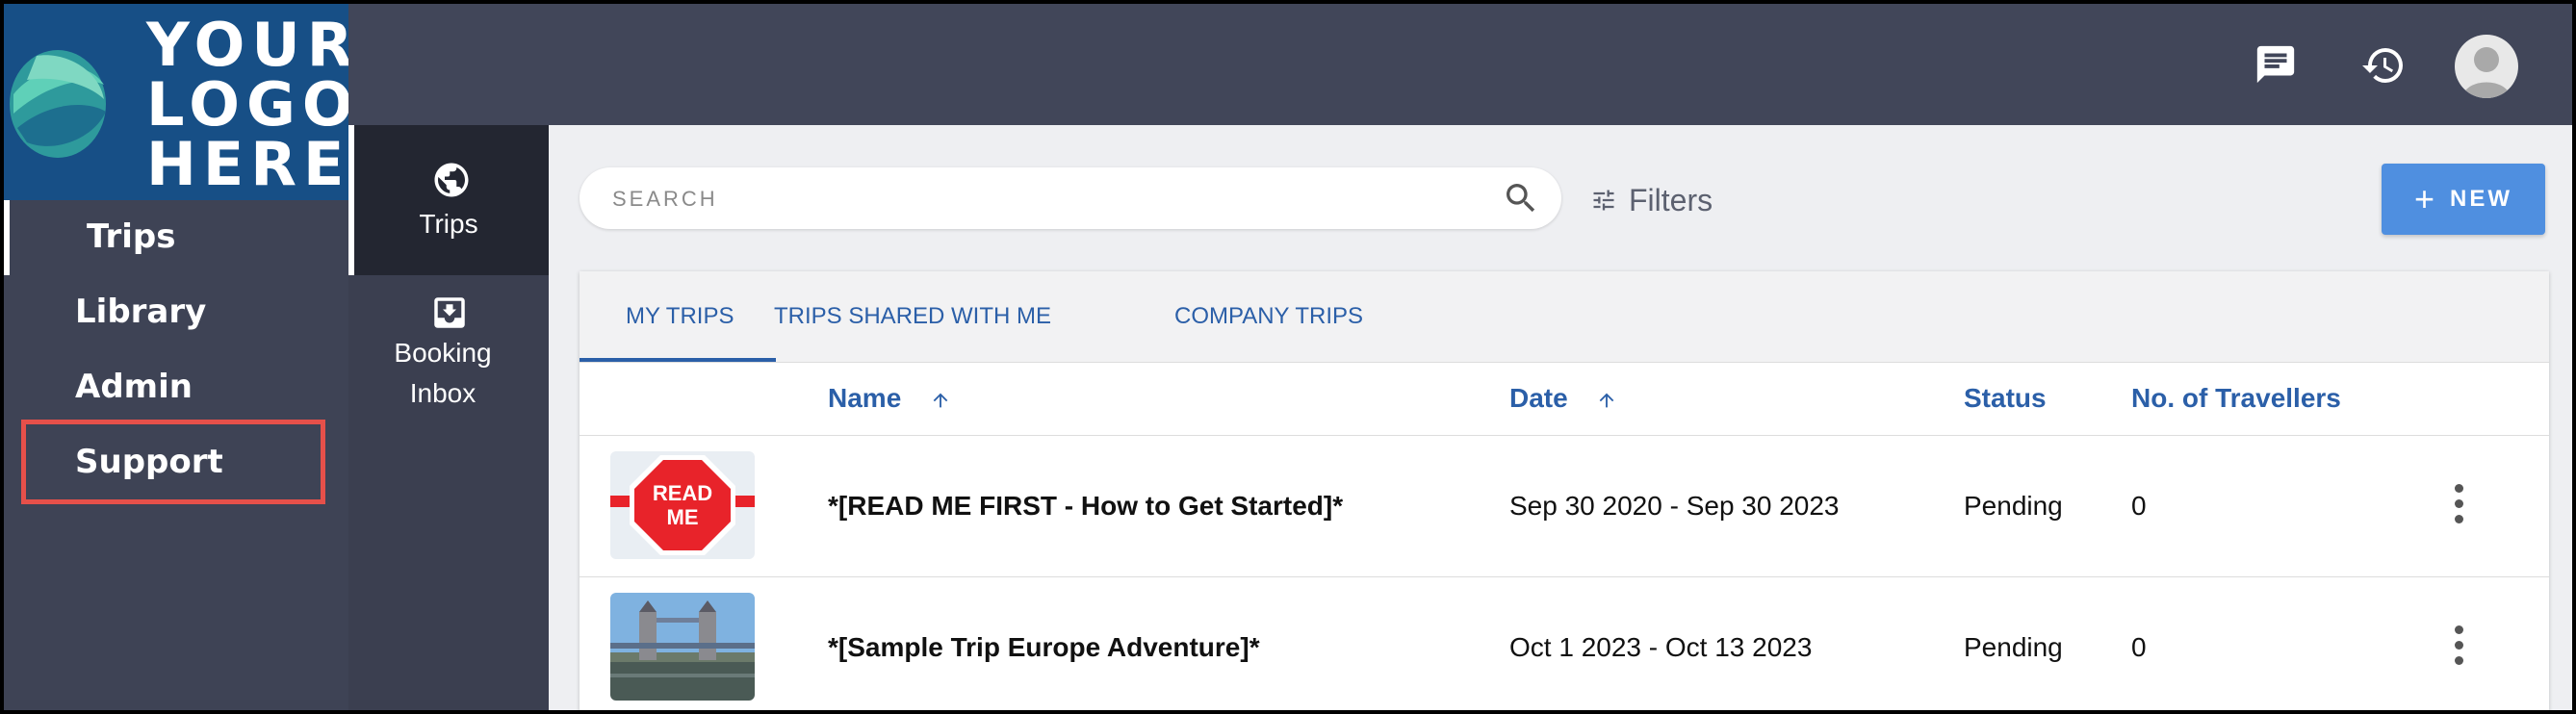 This screenshot has height=714, width=2576. Describe the element at coordinates (1603, 200) in the screenshot. I see `tune-icon` at that location.